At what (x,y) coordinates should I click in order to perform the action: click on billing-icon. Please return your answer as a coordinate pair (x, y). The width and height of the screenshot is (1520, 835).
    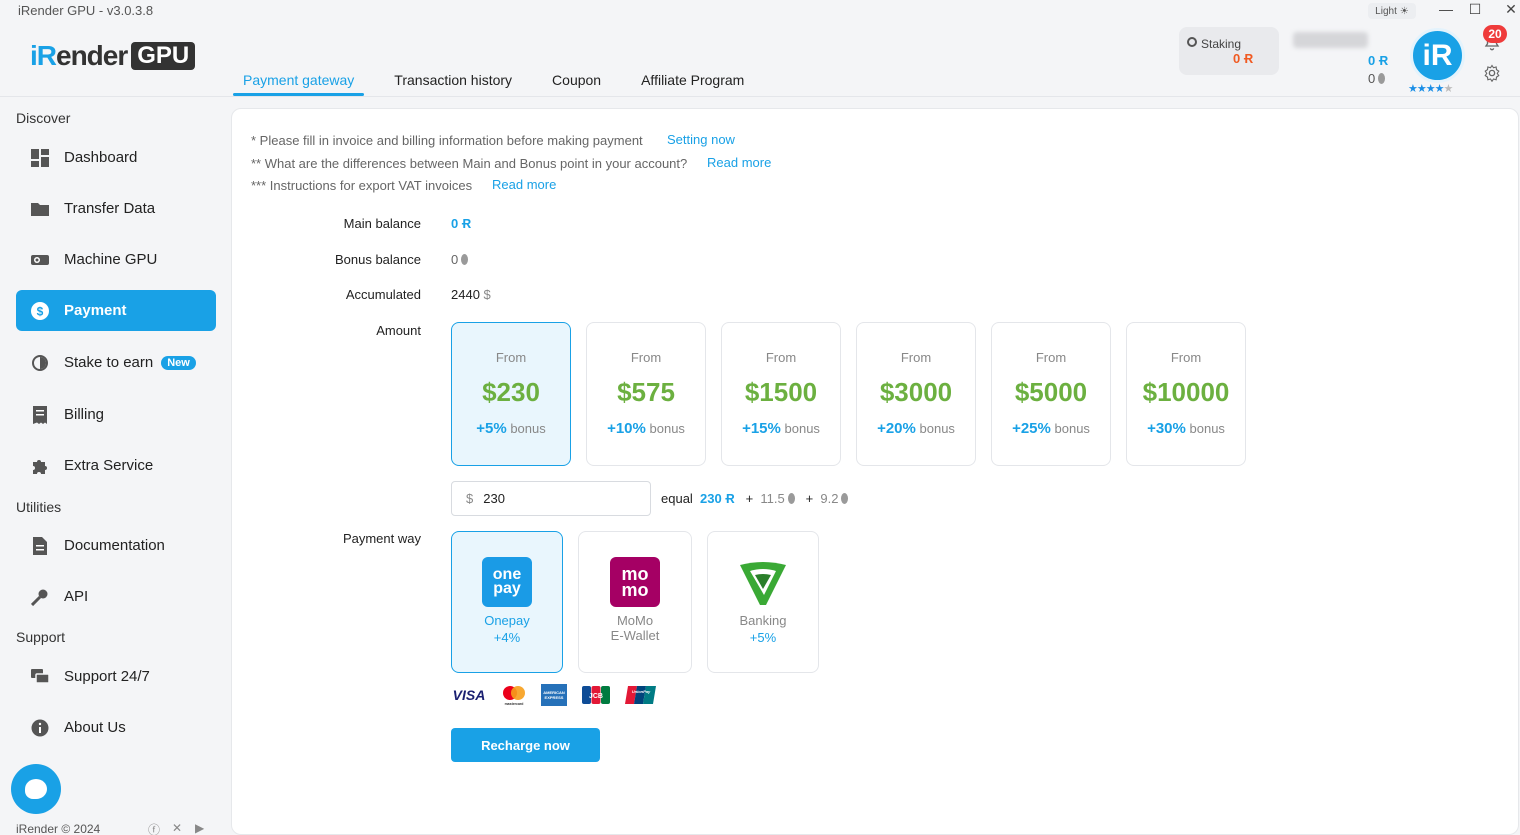
    Looking at the image, I should click on (40, 415).